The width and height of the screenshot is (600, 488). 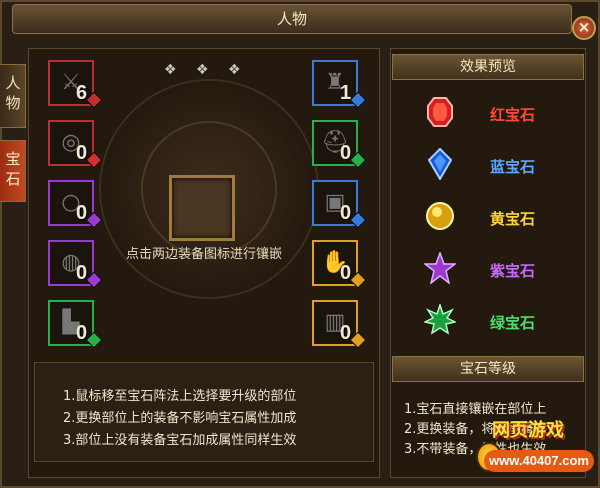 I want to click on legend-yellow-gem: 黄宝石, so click(x=495, y=218).